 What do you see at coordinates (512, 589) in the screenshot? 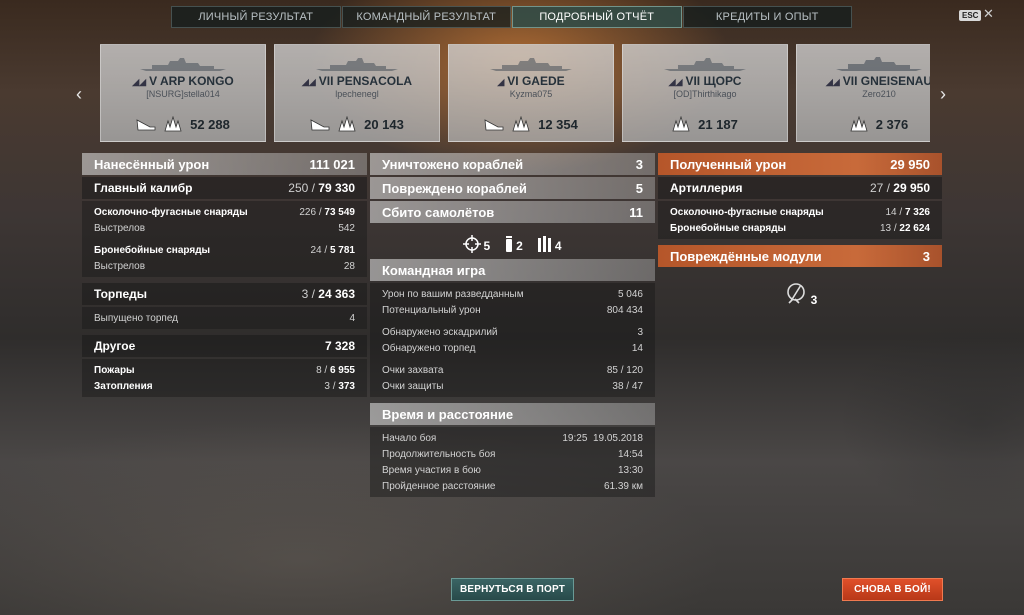
I see `return-to-port-button: ВЕРНУТЬСЯ В ПОРТ` at bounding box center [512, 589].